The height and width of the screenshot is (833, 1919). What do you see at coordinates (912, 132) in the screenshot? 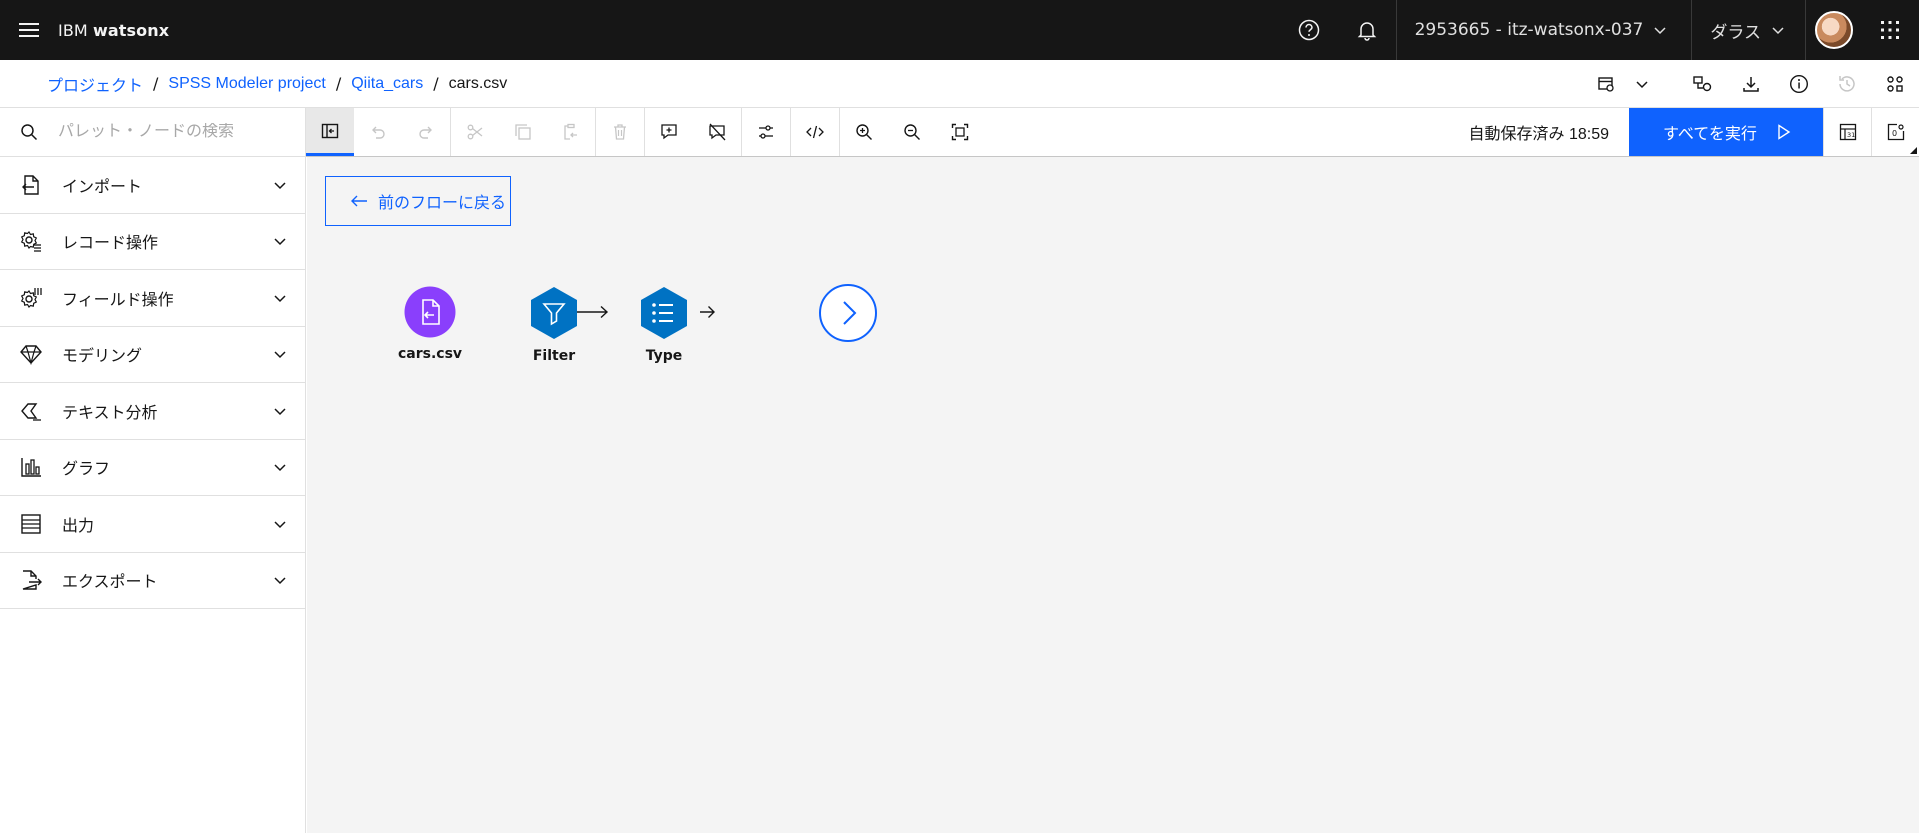
I see `zoom-out-button` at bounding box center [912, 132].